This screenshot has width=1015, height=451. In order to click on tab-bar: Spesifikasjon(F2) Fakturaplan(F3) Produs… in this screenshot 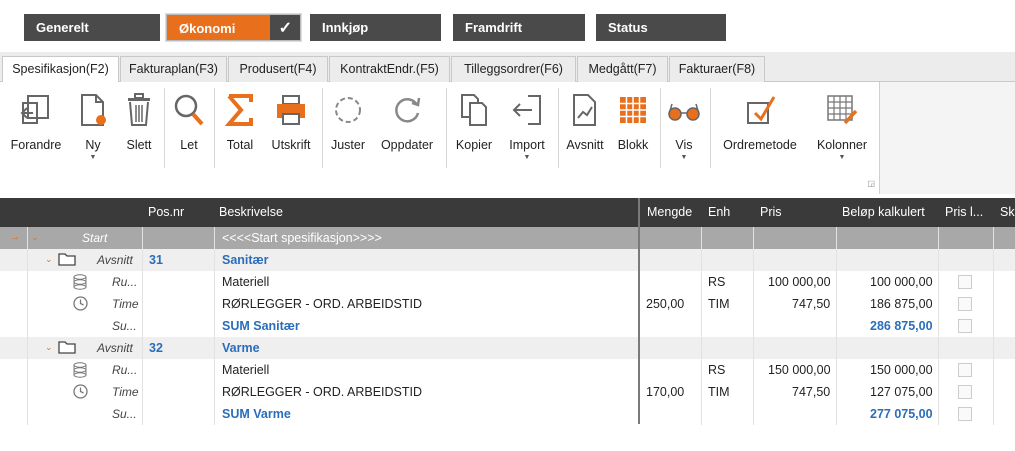, I will do `click(507, 67)`.